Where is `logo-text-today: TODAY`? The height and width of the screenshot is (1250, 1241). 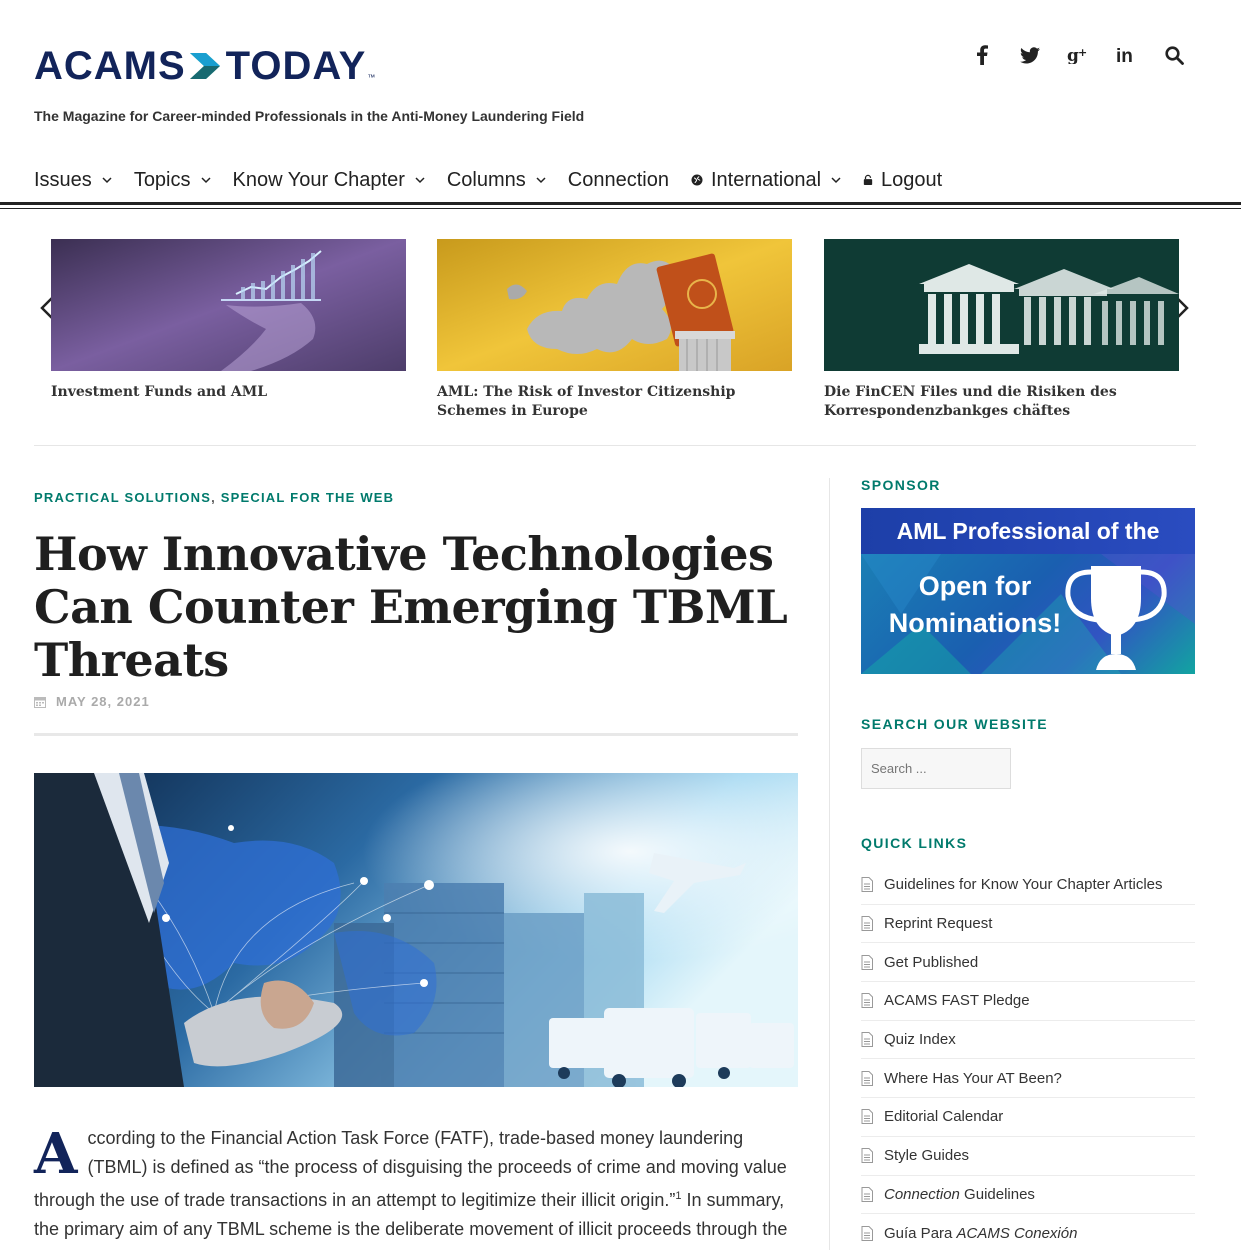
logo-text-today: TODAY is located at coordinates (296, 66).